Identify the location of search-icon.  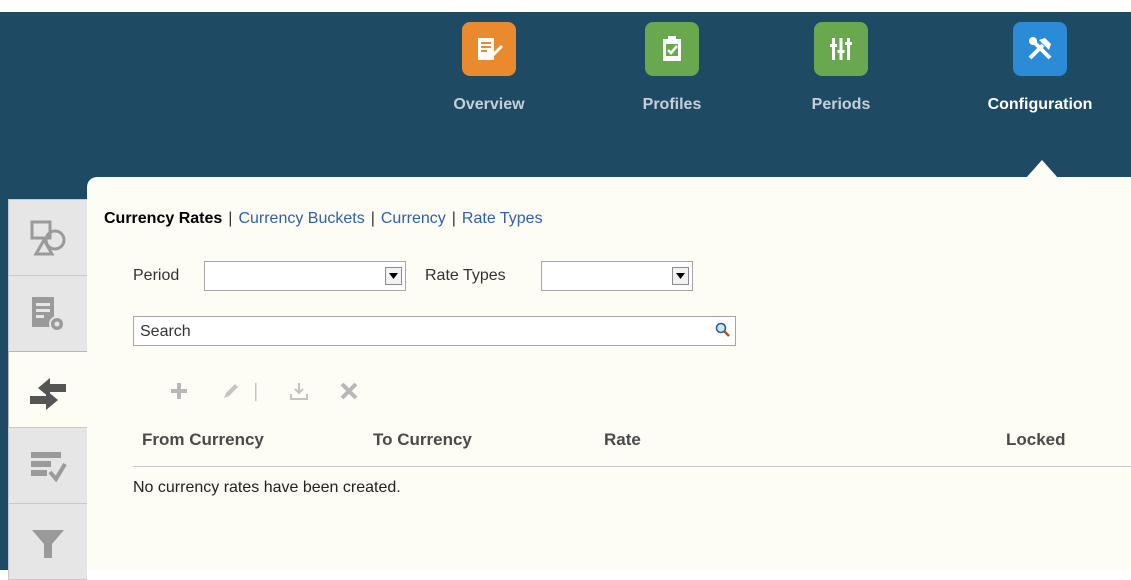
(723, 332).